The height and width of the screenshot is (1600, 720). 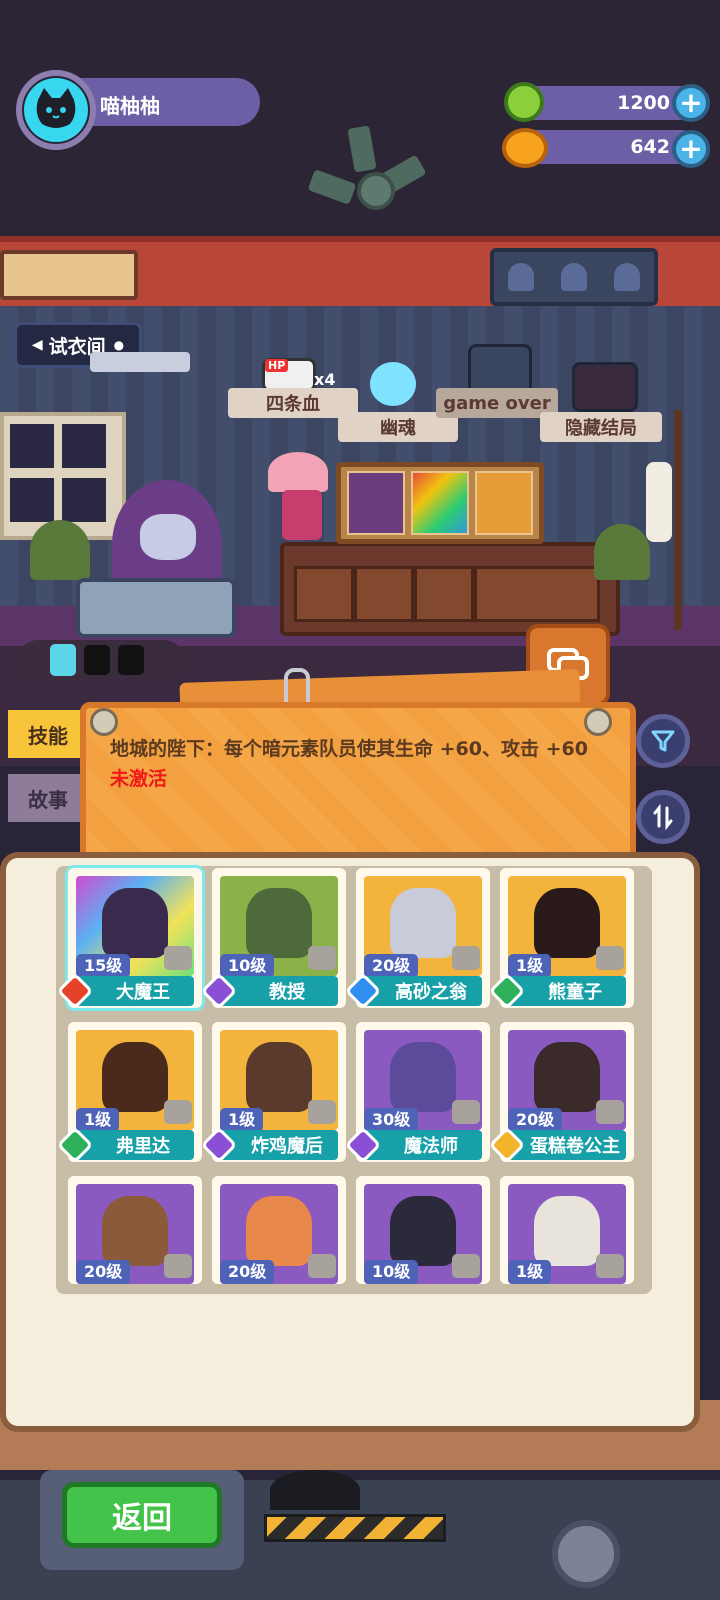 What do you see at coordinates (393, 384) in the screenshot?
I see `ghost-skull-icon` at bounding box center [393, 384].